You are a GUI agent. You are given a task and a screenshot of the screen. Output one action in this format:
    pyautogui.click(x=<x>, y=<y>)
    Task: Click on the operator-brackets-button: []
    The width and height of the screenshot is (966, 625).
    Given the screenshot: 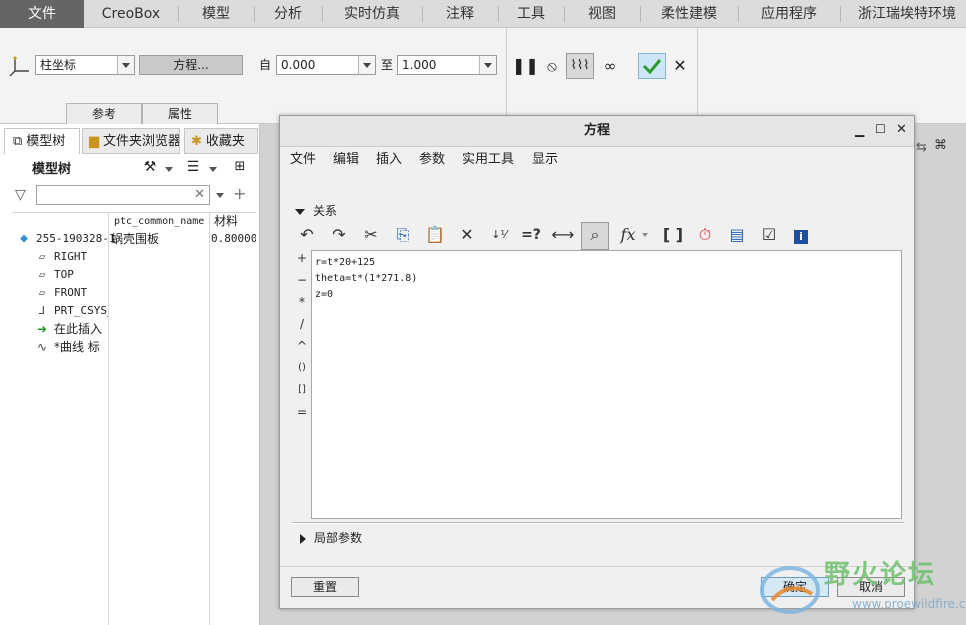 What is the action you would take?
    pyautogui.click(x=302, y=390)
    